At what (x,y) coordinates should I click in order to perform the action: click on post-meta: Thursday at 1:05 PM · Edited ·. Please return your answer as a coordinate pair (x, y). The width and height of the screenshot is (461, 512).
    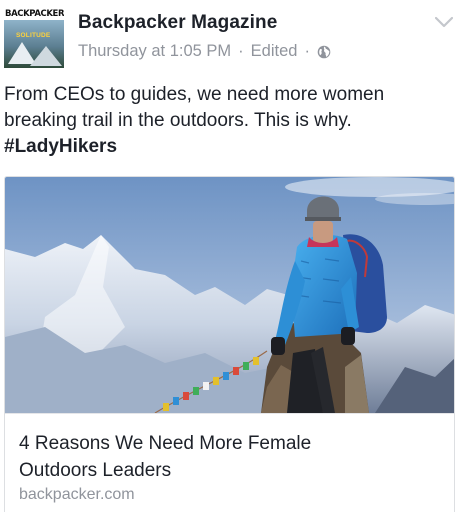
    Looking at the image, I should click on (204, 51).